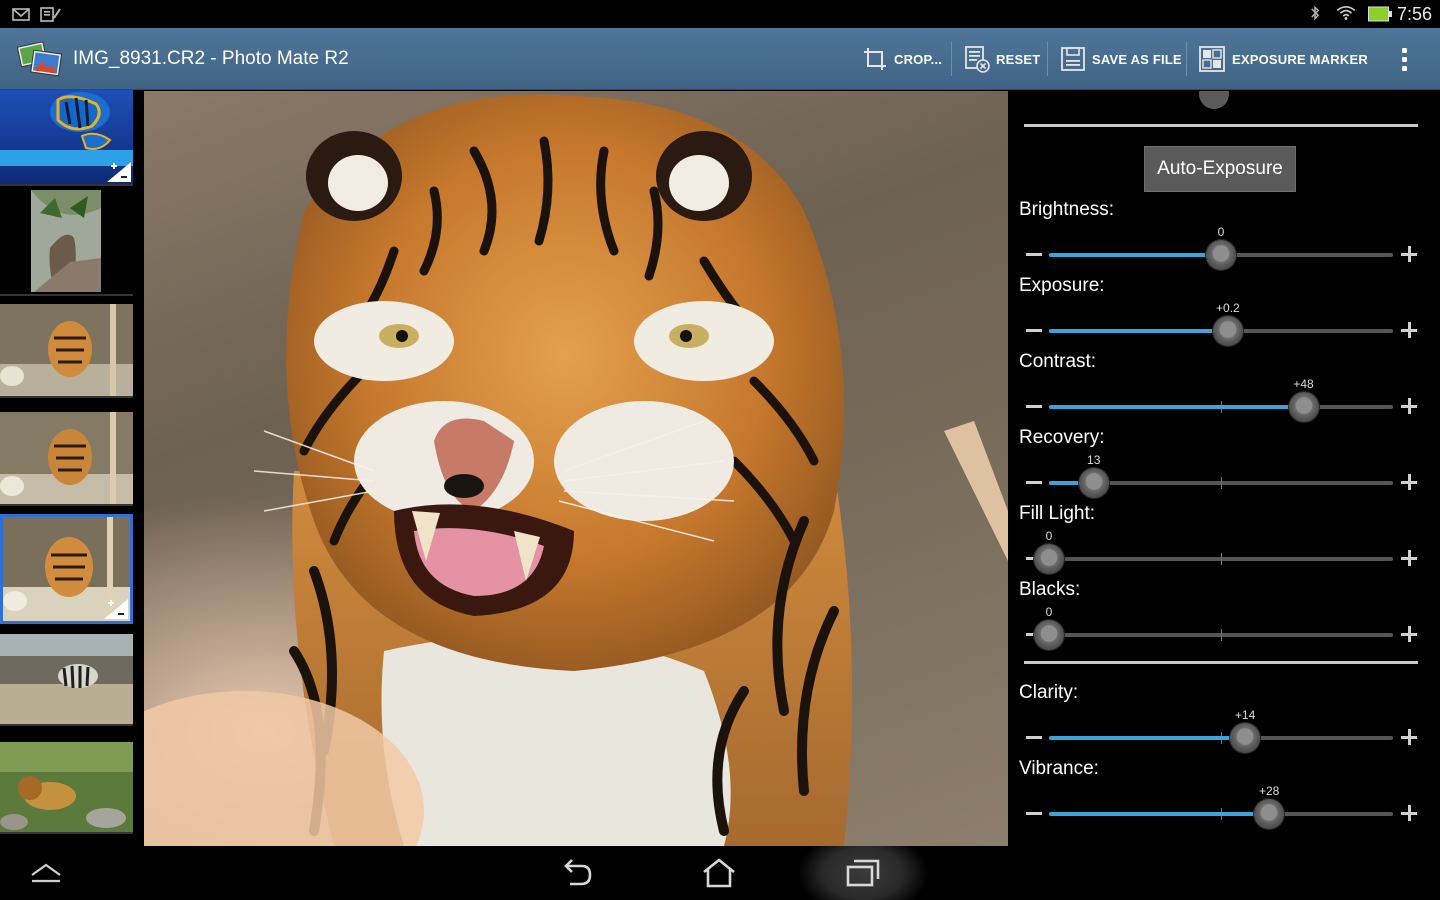  I want to click on thumbnail-zebra, so click(66, 680).